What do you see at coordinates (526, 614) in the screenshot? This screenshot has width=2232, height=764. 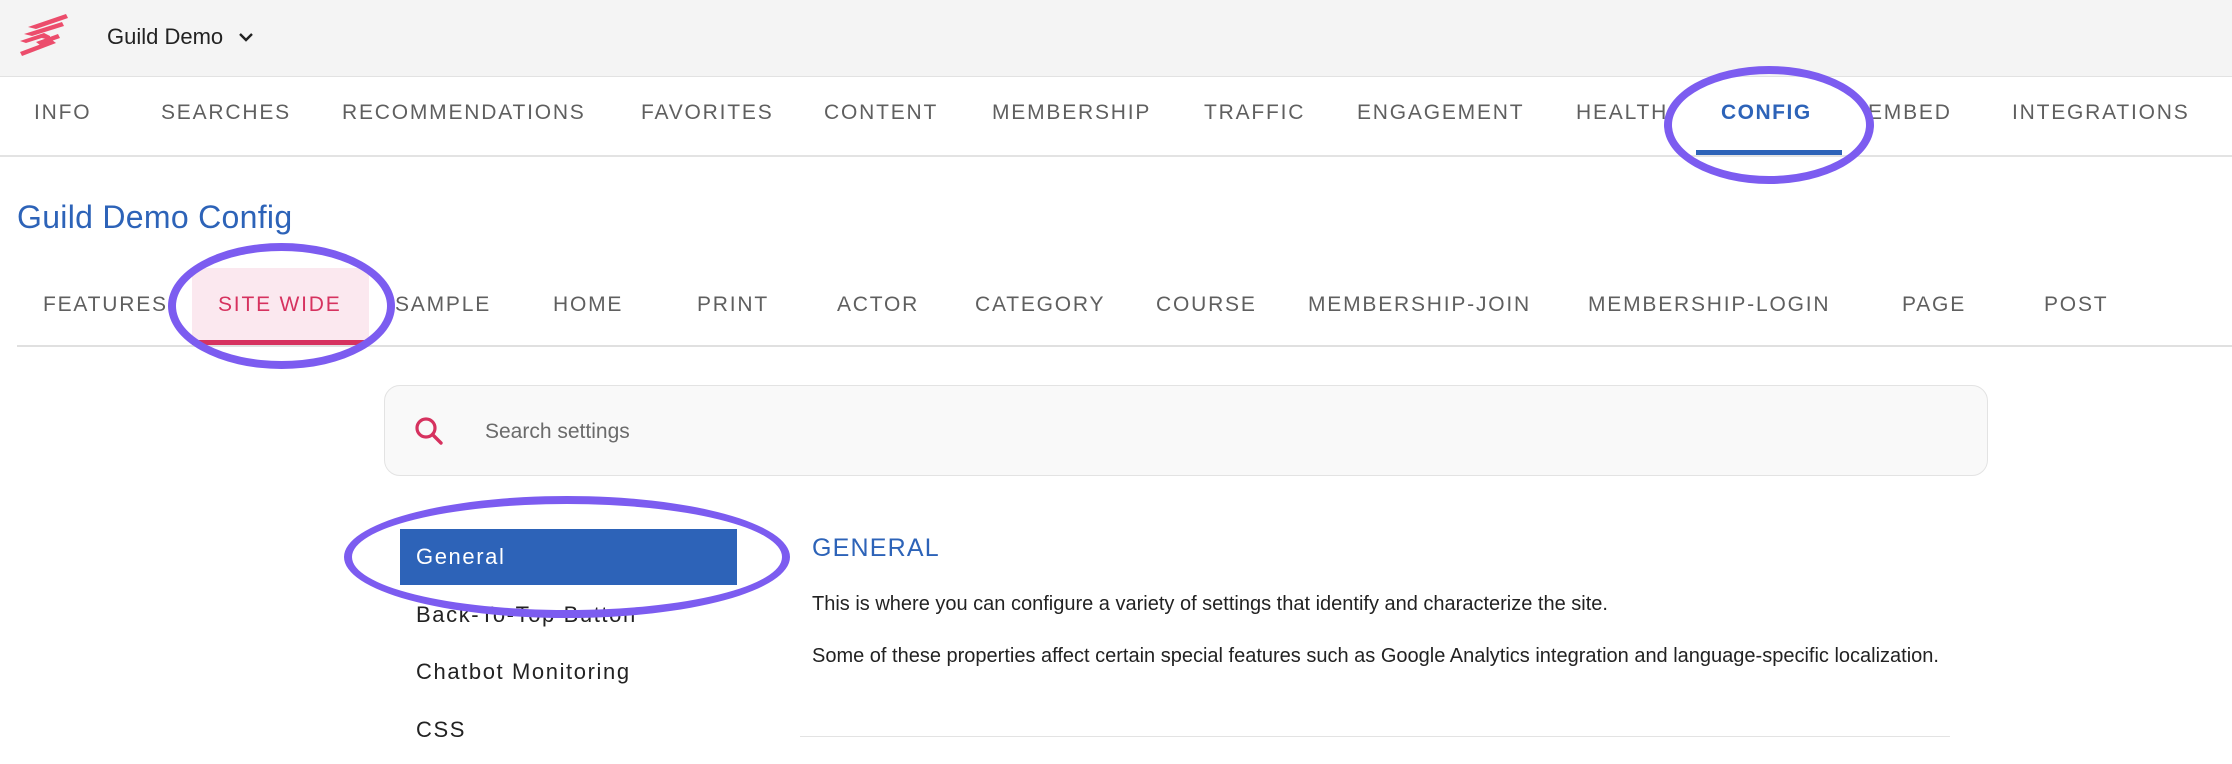 I see `menu-item-label: Back-To-Top Button` at bounding box center [526, 614].